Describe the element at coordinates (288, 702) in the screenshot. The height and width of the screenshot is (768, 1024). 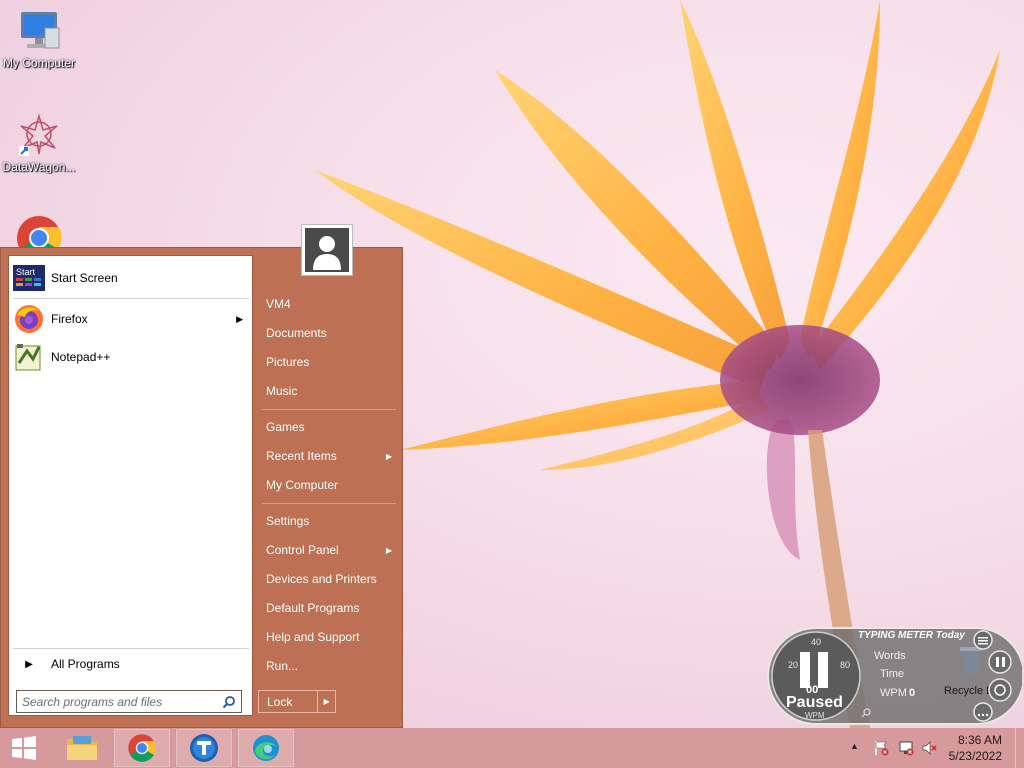
I see `lock-button: Lock` at that location.